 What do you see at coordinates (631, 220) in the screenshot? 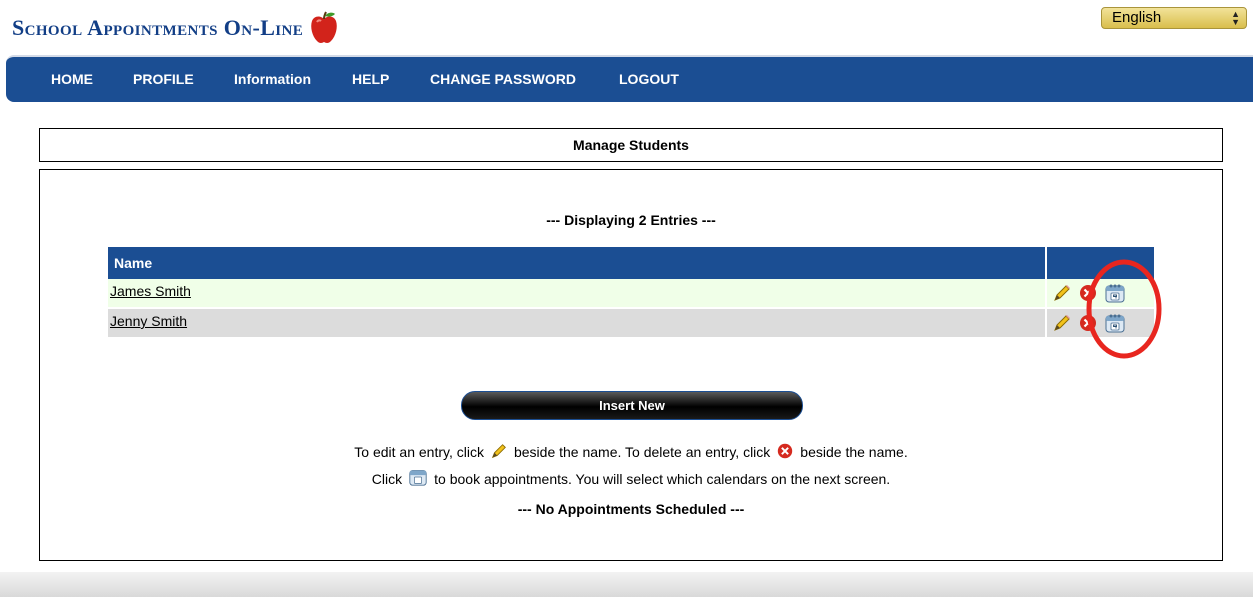
I see `entries-count: --- Displaying 2 Entries ---` at bounding box center [631, 220].